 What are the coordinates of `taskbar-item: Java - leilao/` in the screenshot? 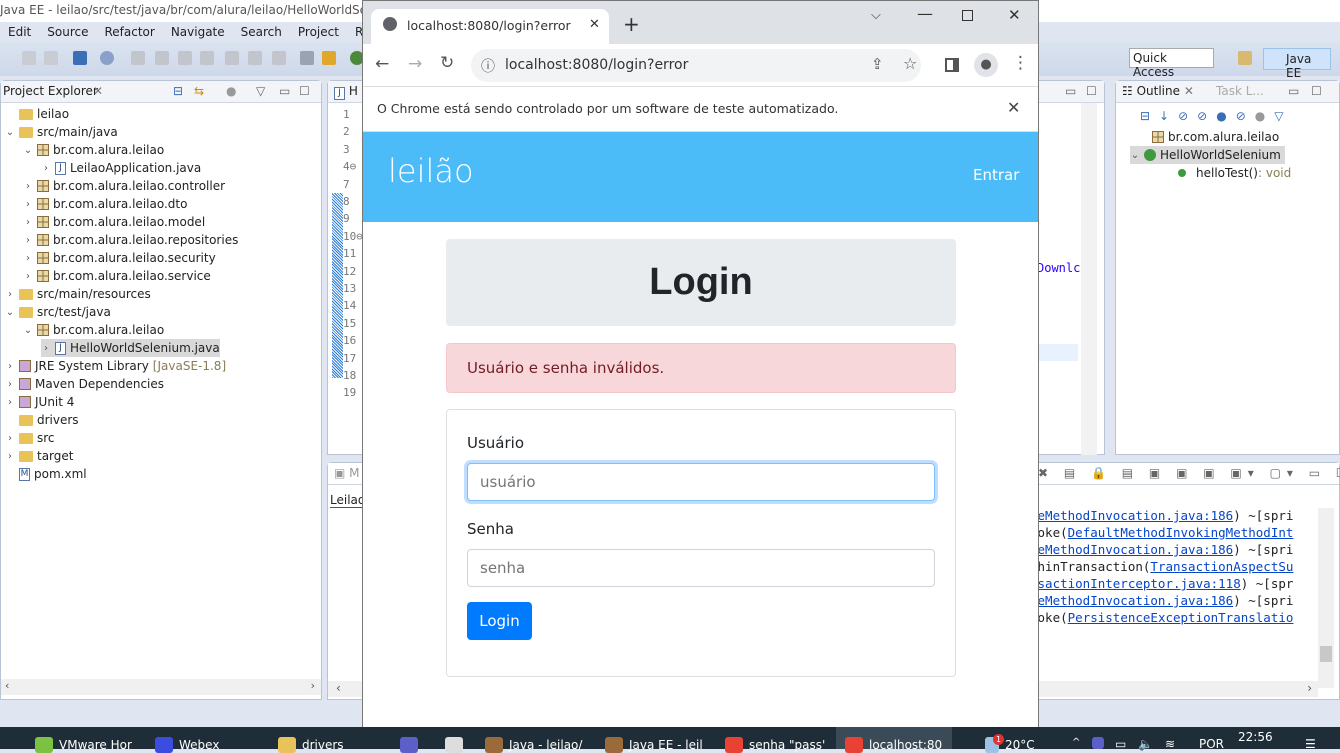 It's located at (533, 745).